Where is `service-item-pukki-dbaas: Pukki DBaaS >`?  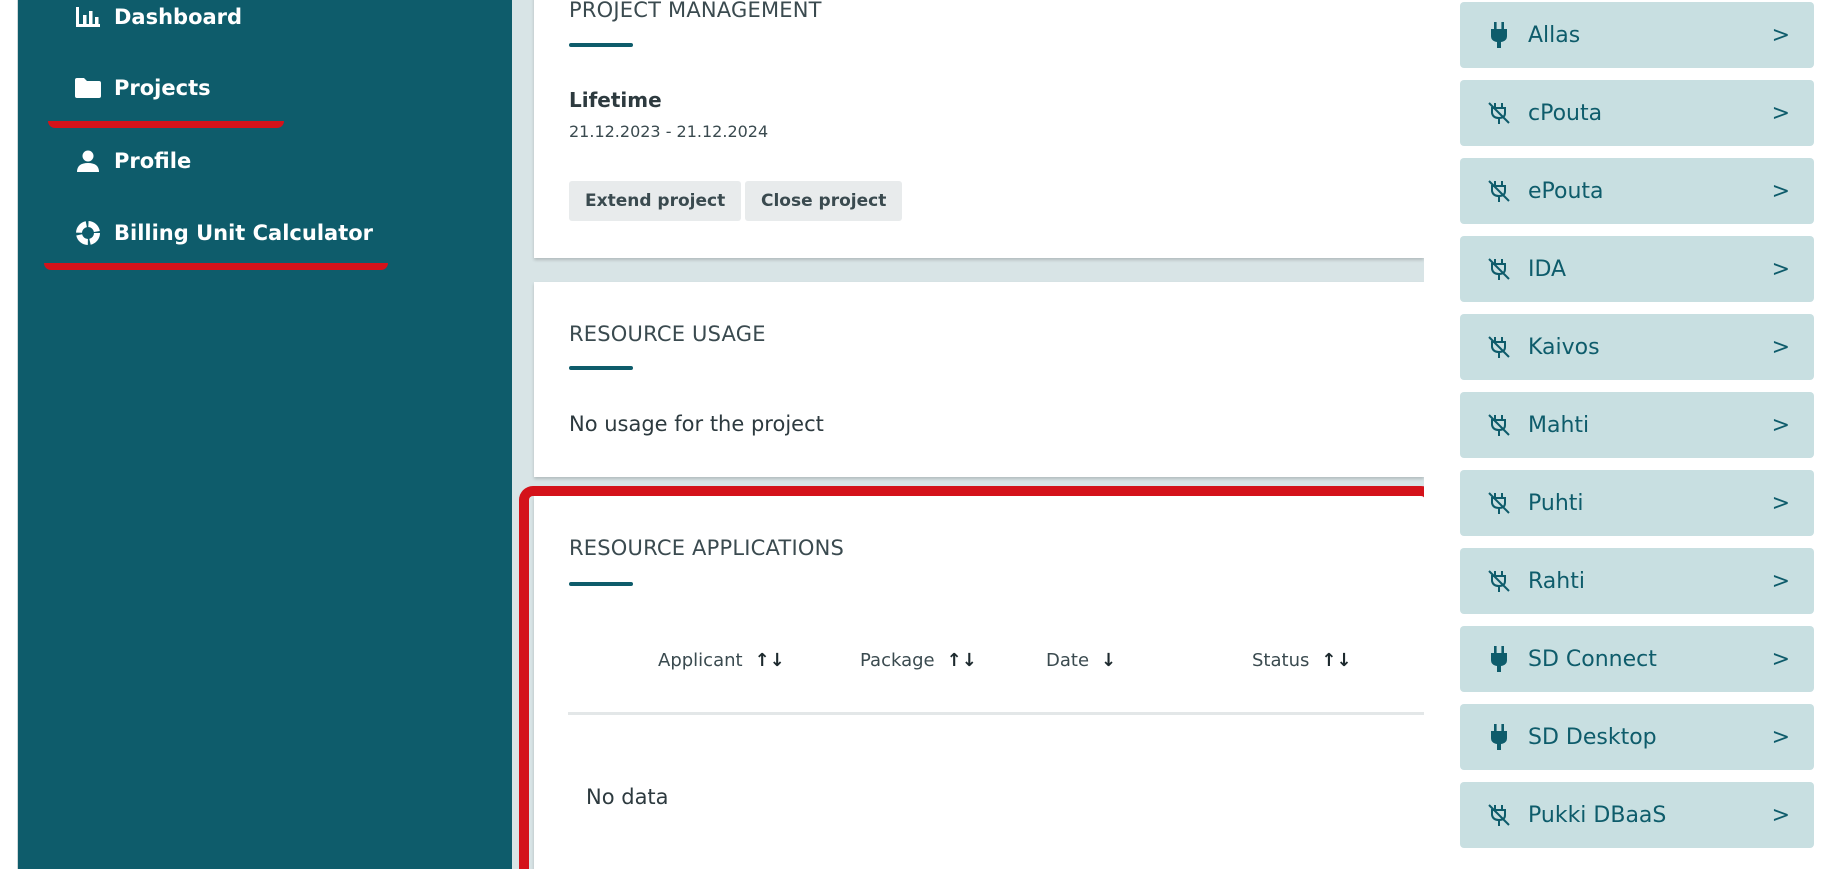 service-item-pukki-dbaas: Pukki DBaaS > is located at coordinates (1637, 815).